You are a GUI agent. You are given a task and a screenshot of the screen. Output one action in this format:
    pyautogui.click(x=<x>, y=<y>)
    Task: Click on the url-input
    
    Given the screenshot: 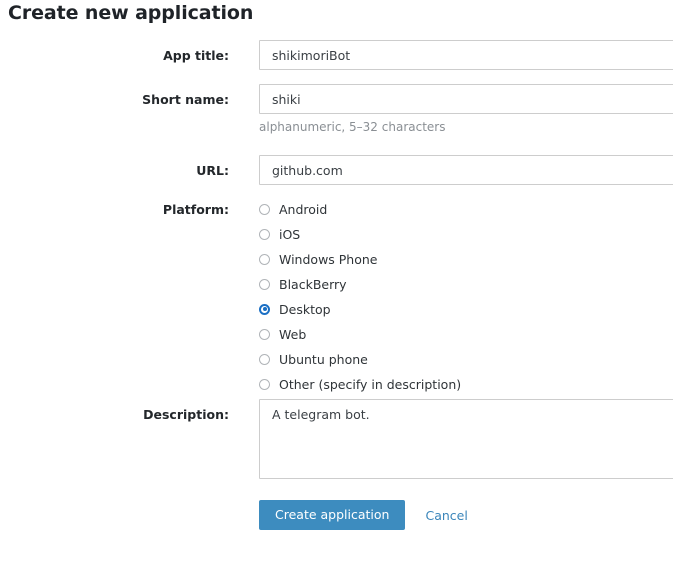 What is the action you would take?
    pyautogui.click(x=466, y=170)
    